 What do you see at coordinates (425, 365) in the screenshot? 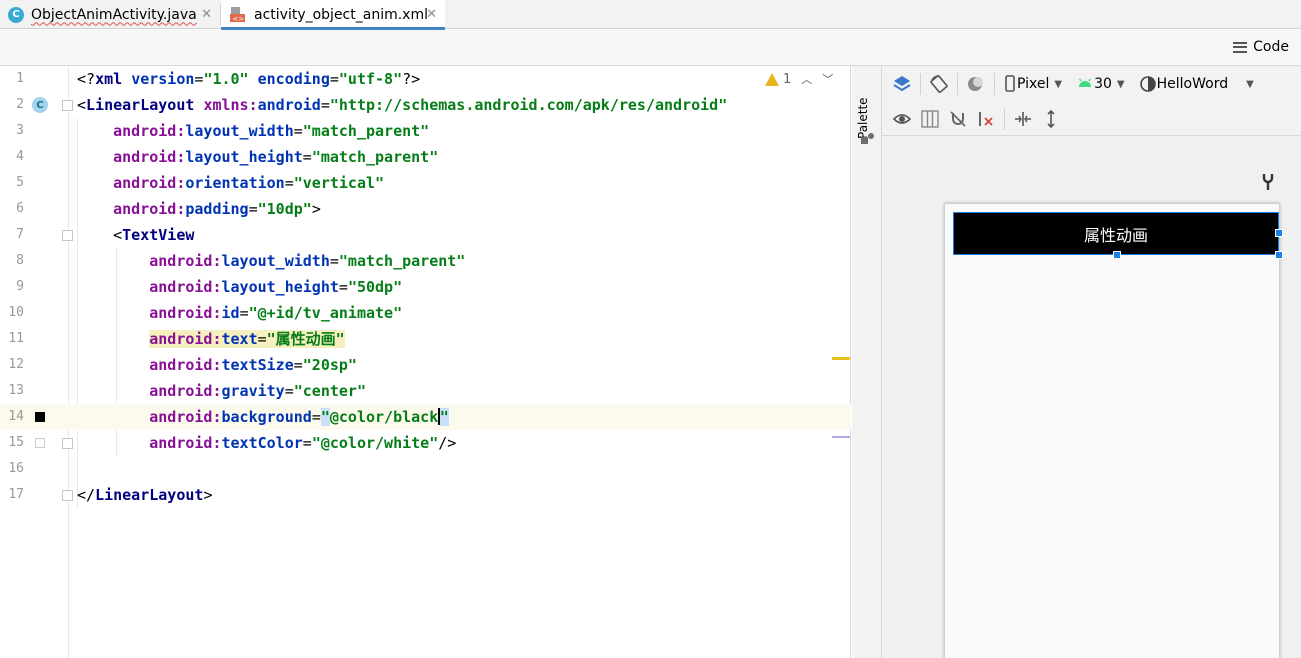
I see `code-line: 12 android:textSize="20sp"` at bounding box center [425, 365].